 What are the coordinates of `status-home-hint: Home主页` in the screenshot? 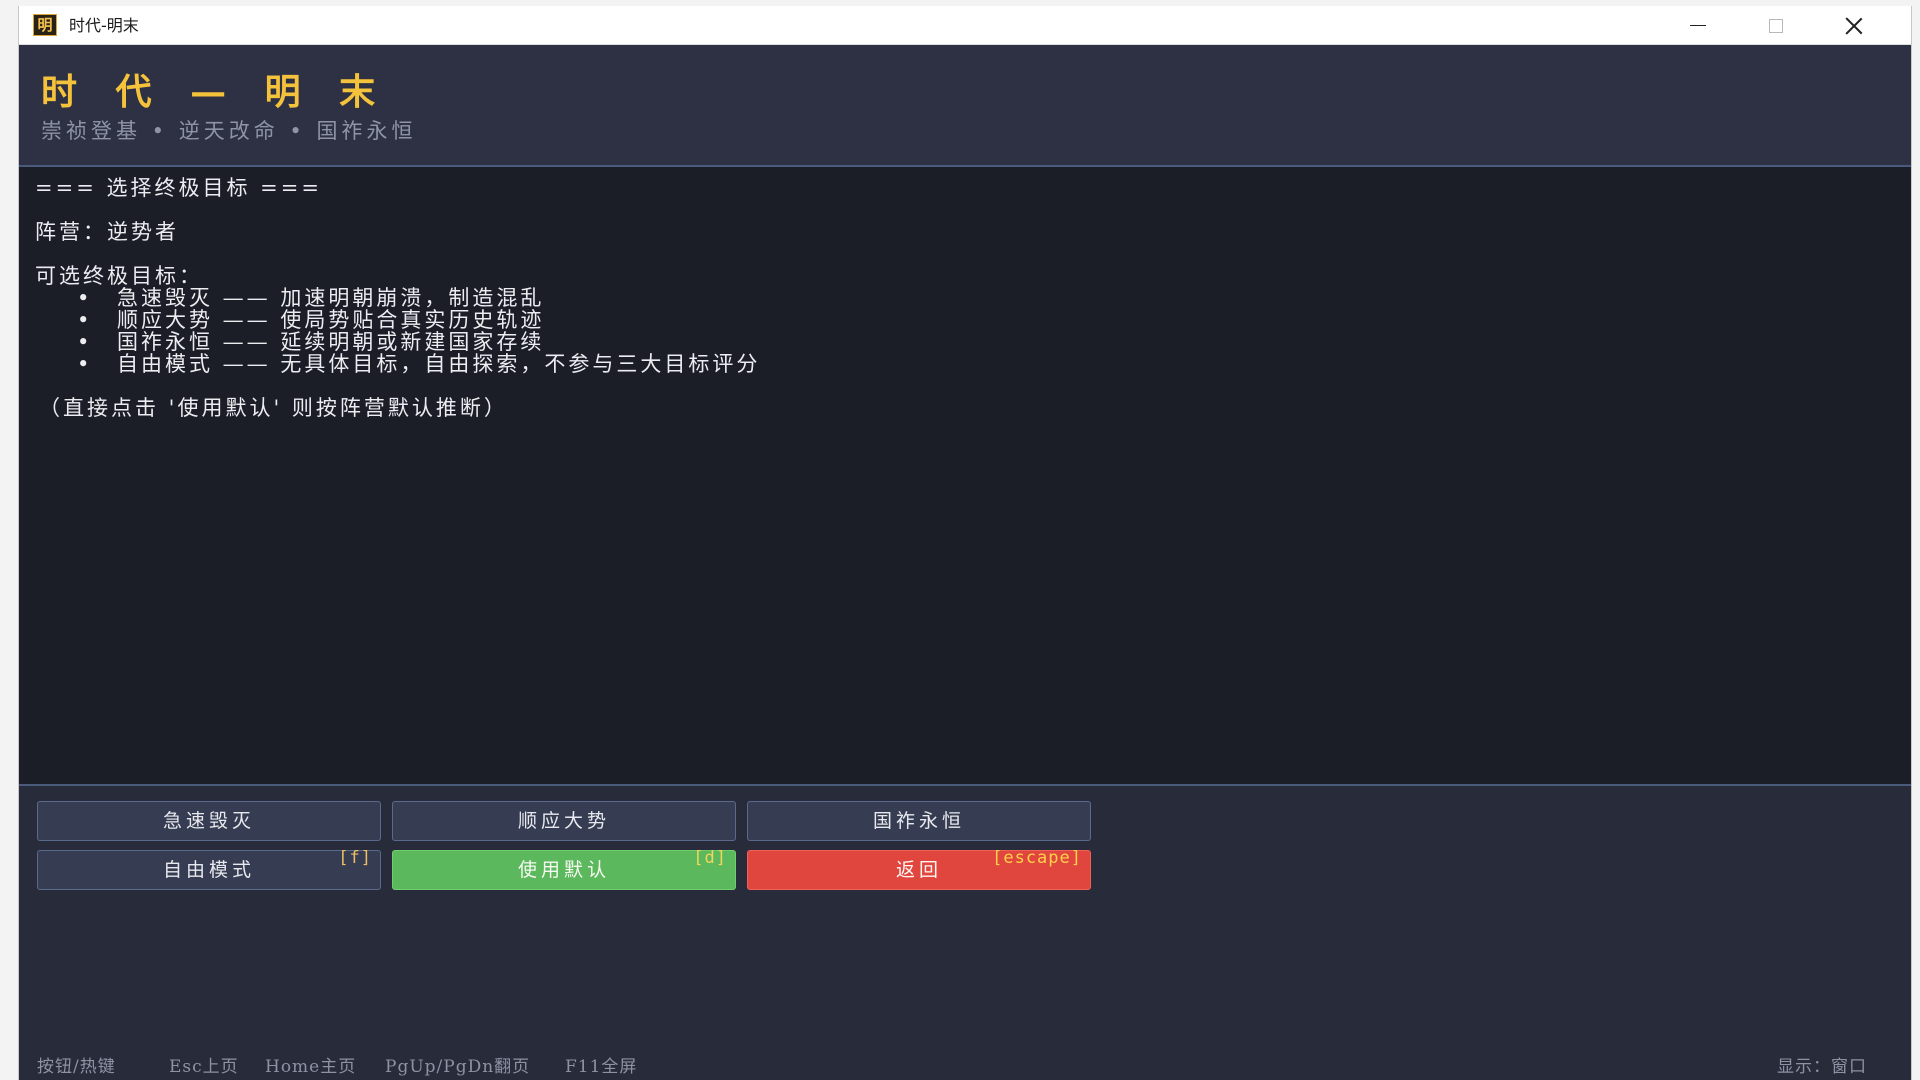 It's located at (311, 1067).